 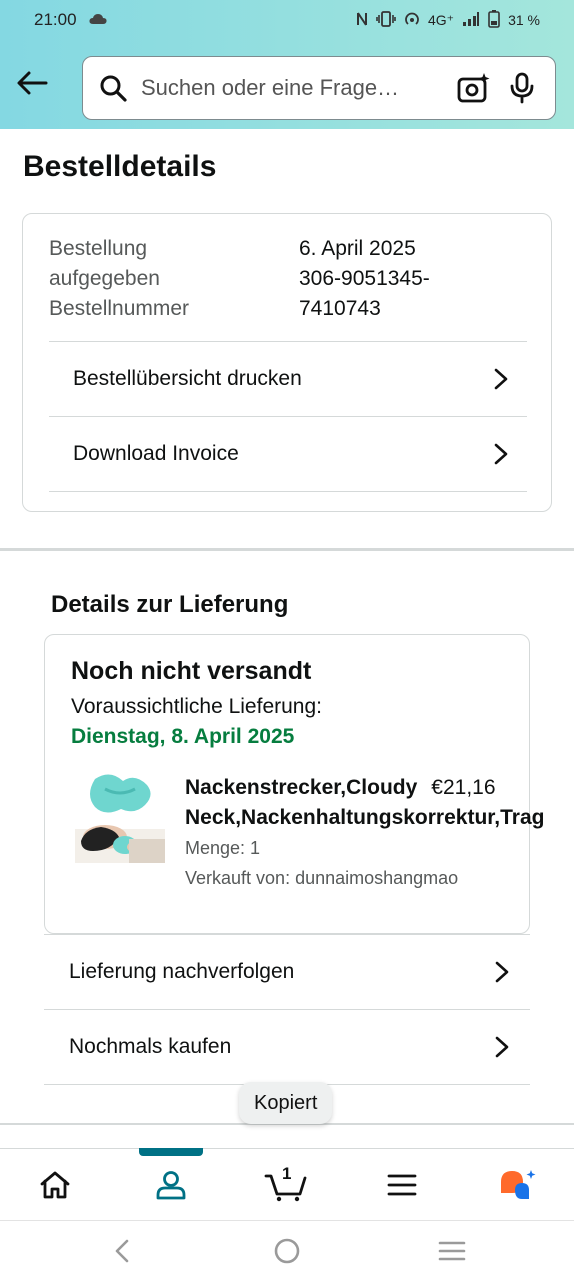 What do you see at coordinates (120, 817) in the screenshot?
I see `product-image` at bounding box center [120, 817].